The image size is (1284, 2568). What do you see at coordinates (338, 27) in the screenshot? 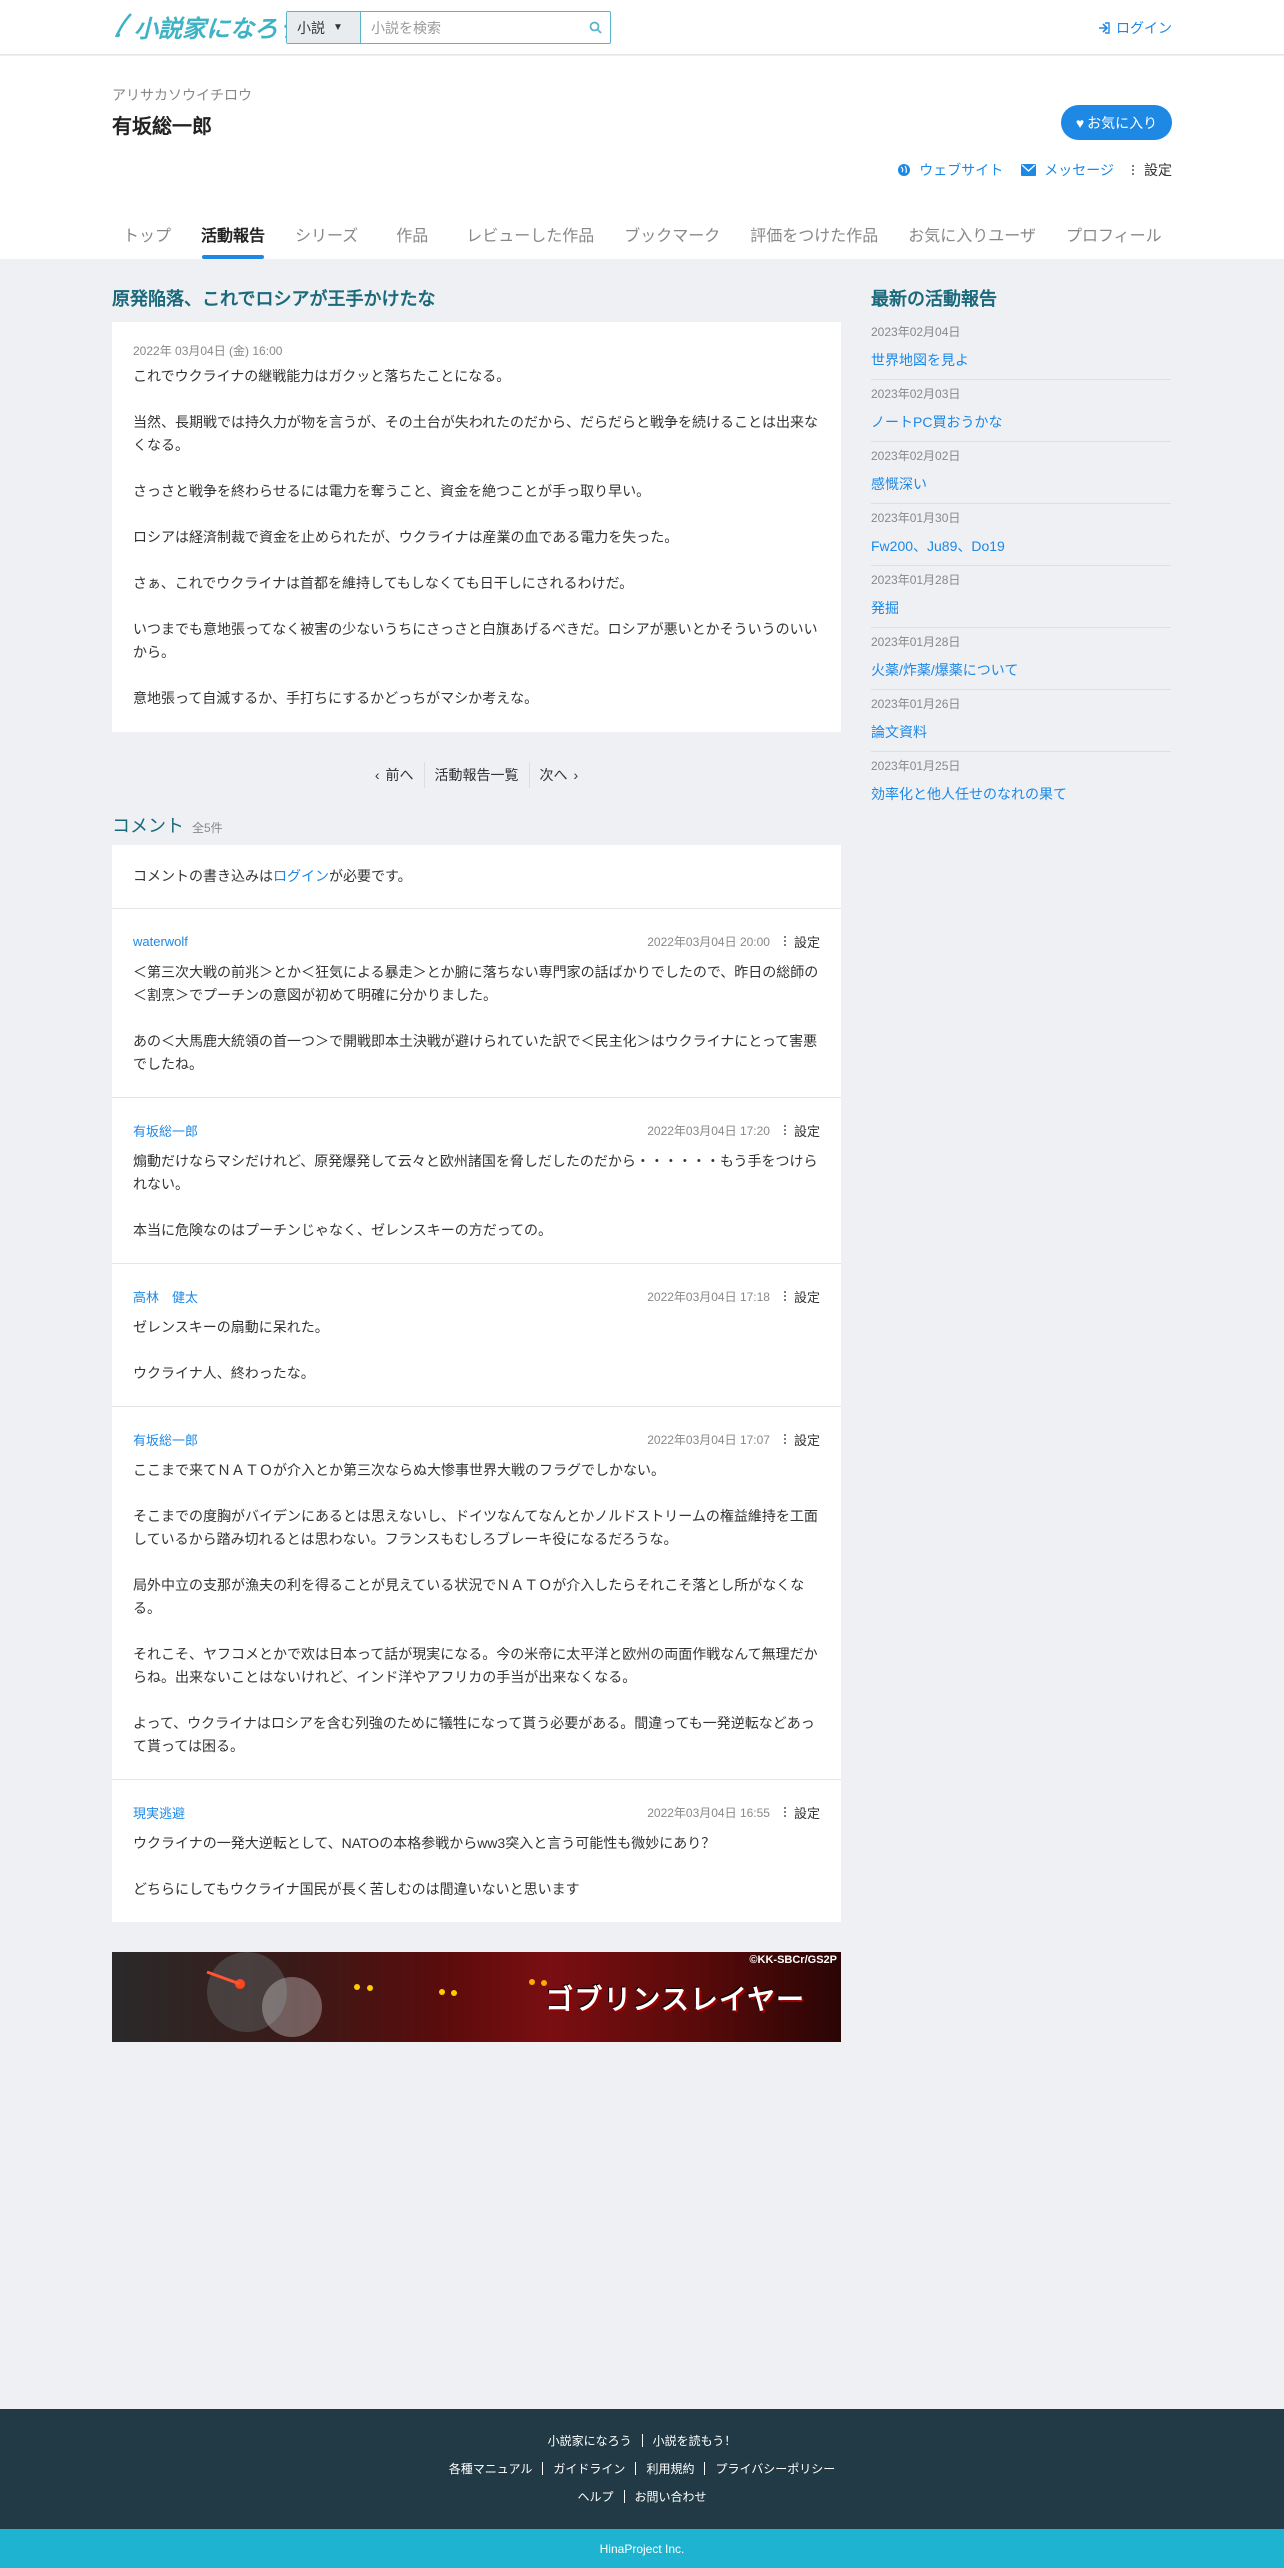
I see `chevron-down-icon: ▼` at bounding box center [338, 27].